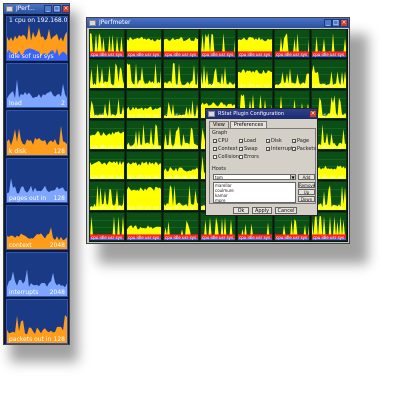 This screenshot has height=400, width=400. I want to click on apply-button: Apply, so click(262, 210).